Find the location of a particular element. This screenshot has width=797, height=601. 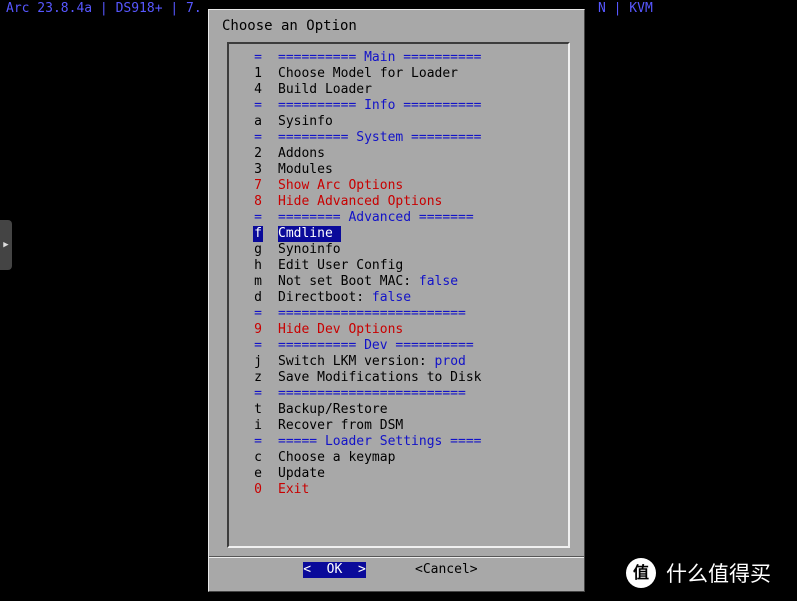

menu-item-label-wrap: Build Loader is located at coordinates (325, 90).